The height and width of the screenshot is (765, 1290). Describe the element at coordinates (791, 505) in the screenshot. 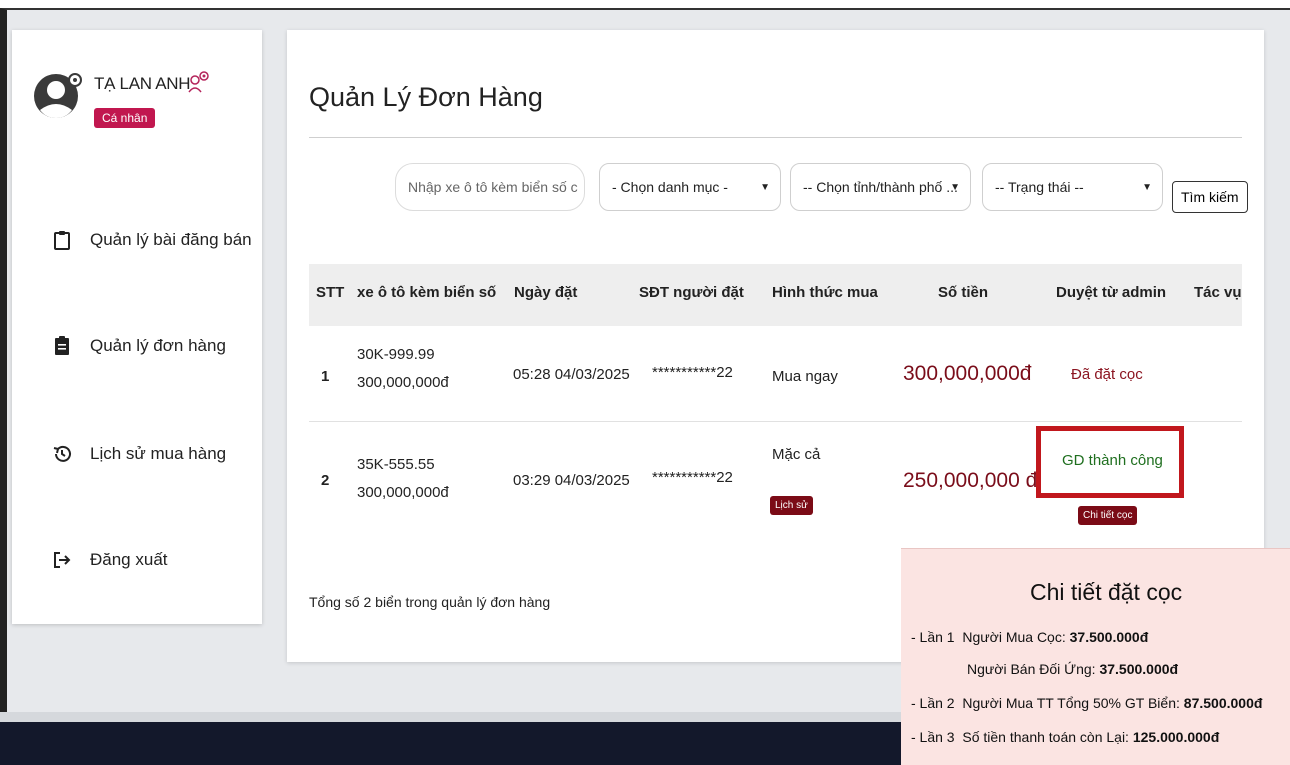

I see `history-button: Lịch sử` at that location.